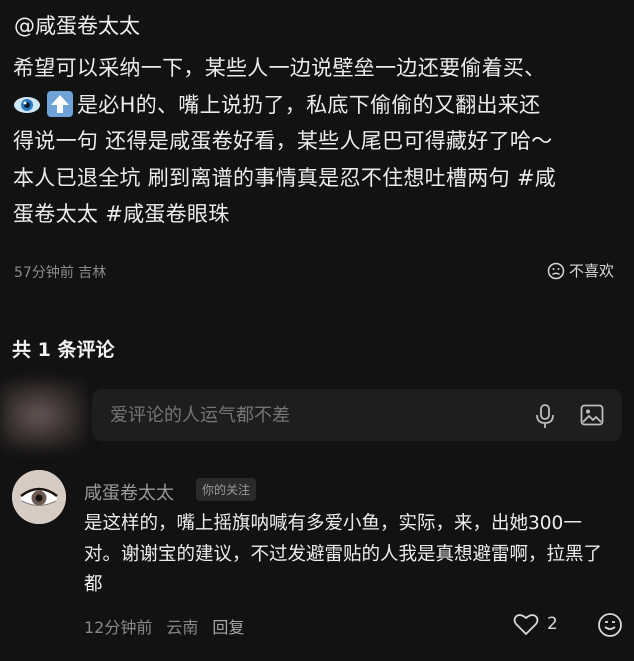 This screenshot has width=634, height=661. I want to click on heart-icon, so click(526, 624).